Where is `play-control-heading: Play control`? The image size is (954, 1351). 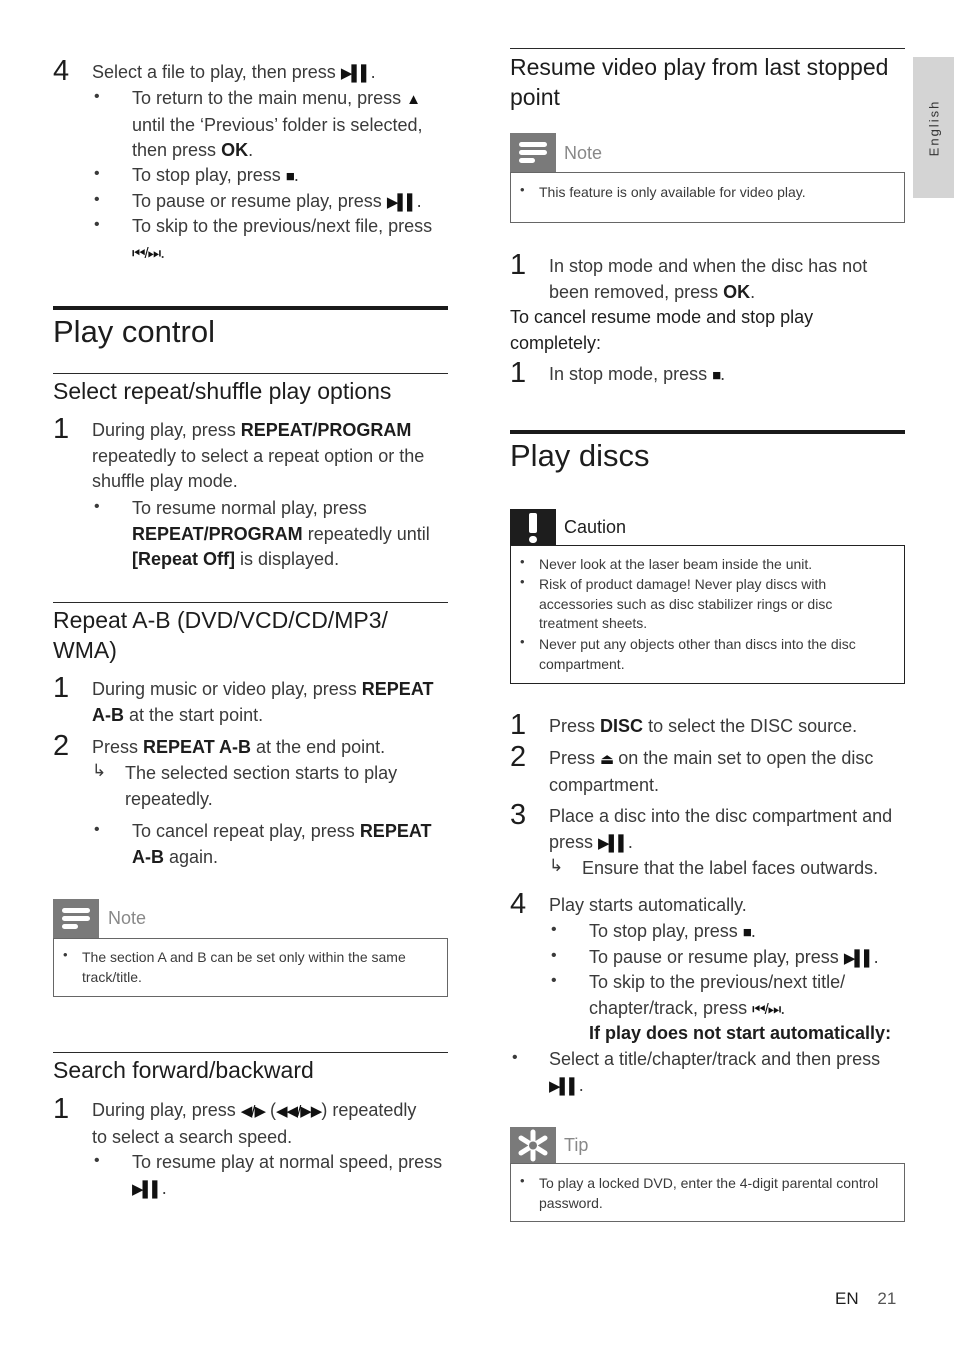 play-control-heading: Play control is located at coordinates (134, 331).